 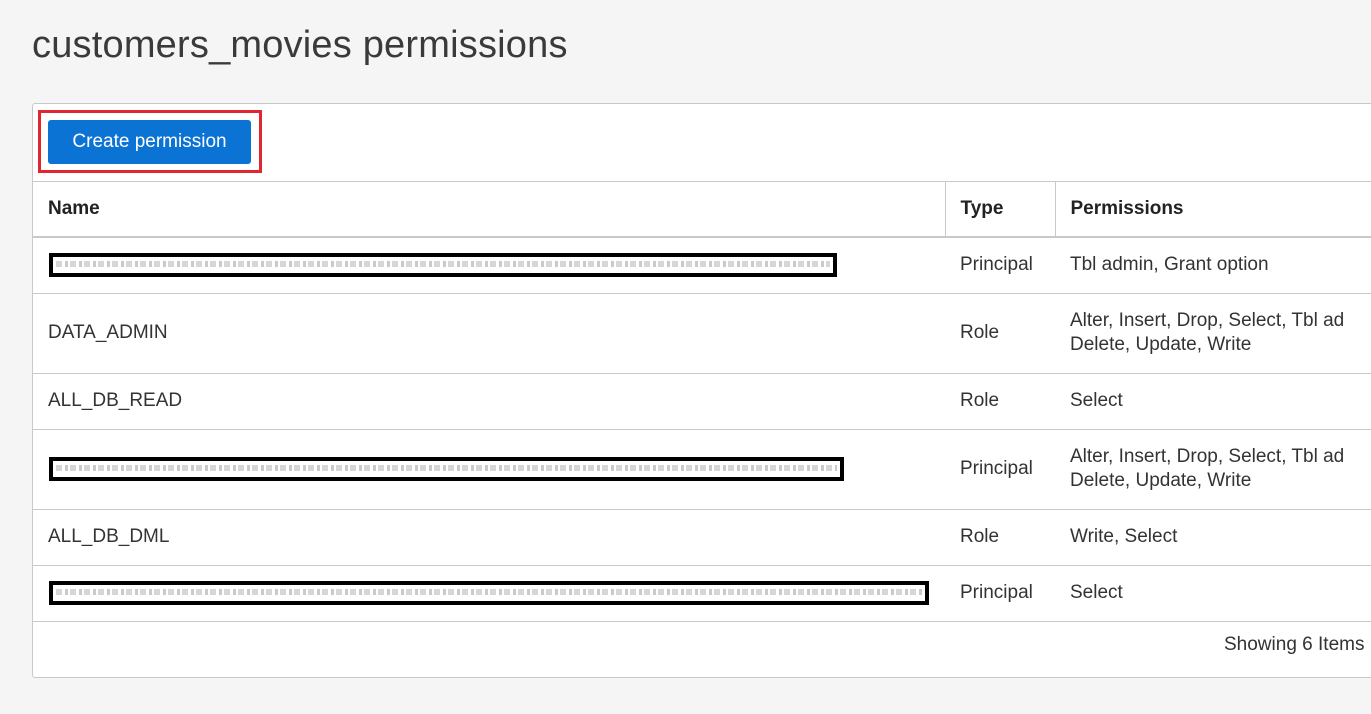 What do you see at coordinates (1212, 209) in the screenshot?
I see `column-header-permissions: Permissions` at bounding box center [1212, 209].